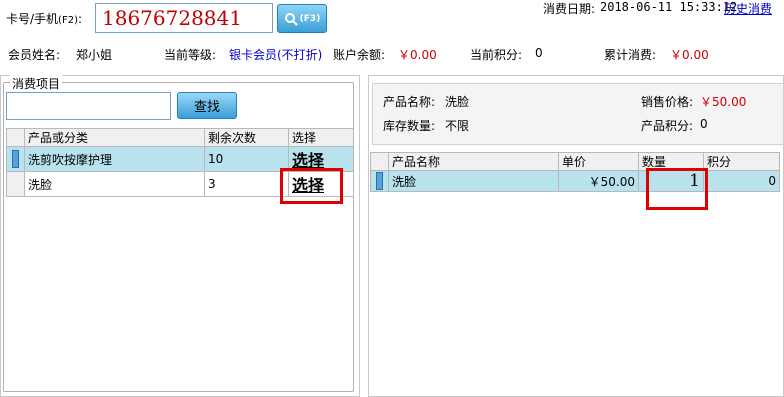 The width and height of the screenshot is (784, 397). Describe the element at coordinates (114, 184) in the screenshot. I see `item-name: 洗脸` at that location.